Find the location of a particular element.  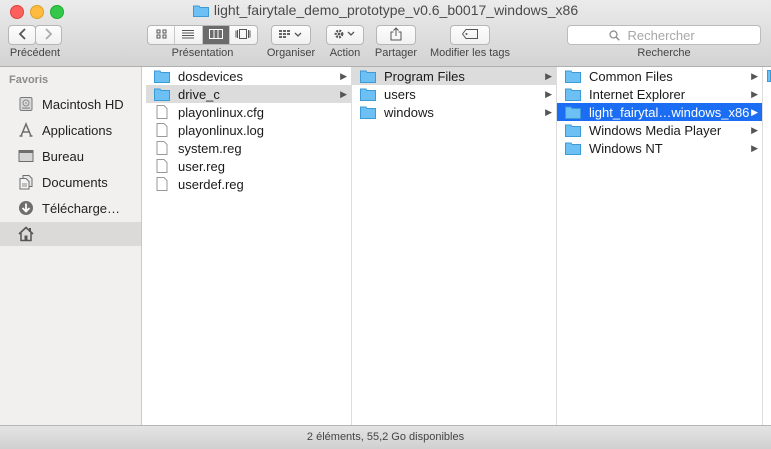

organize-button is located at coordinates (291, 35).